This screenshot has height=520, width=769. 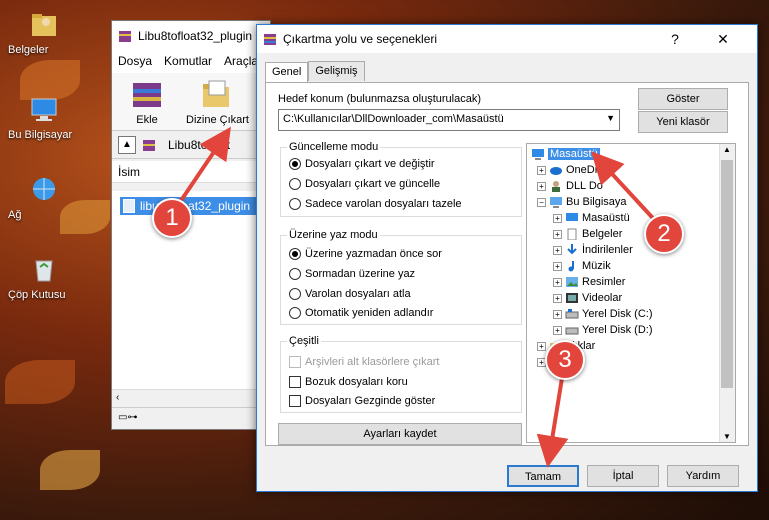 What do you see at coordinates (664, 234) in the screenshot?
I see `step-badge-2: 2` at bounding box center [664, 234].